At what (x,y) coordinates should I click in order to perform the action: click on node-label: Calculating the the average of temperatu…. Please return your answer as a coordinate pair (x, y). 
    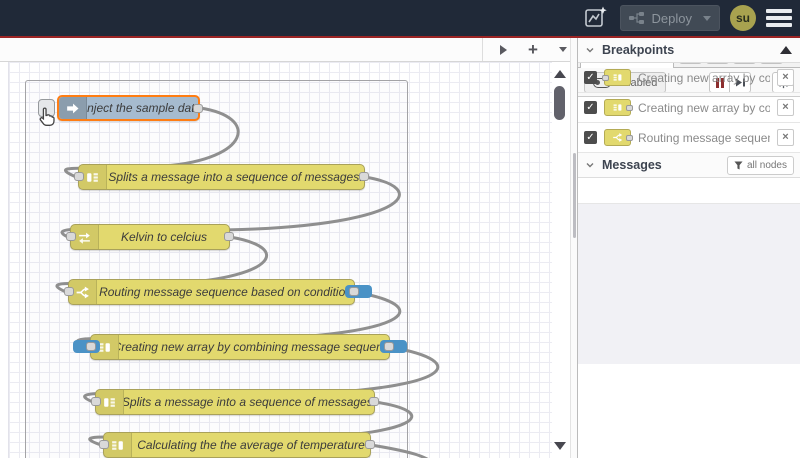
    Looking at the image, I should click on (251, 445).